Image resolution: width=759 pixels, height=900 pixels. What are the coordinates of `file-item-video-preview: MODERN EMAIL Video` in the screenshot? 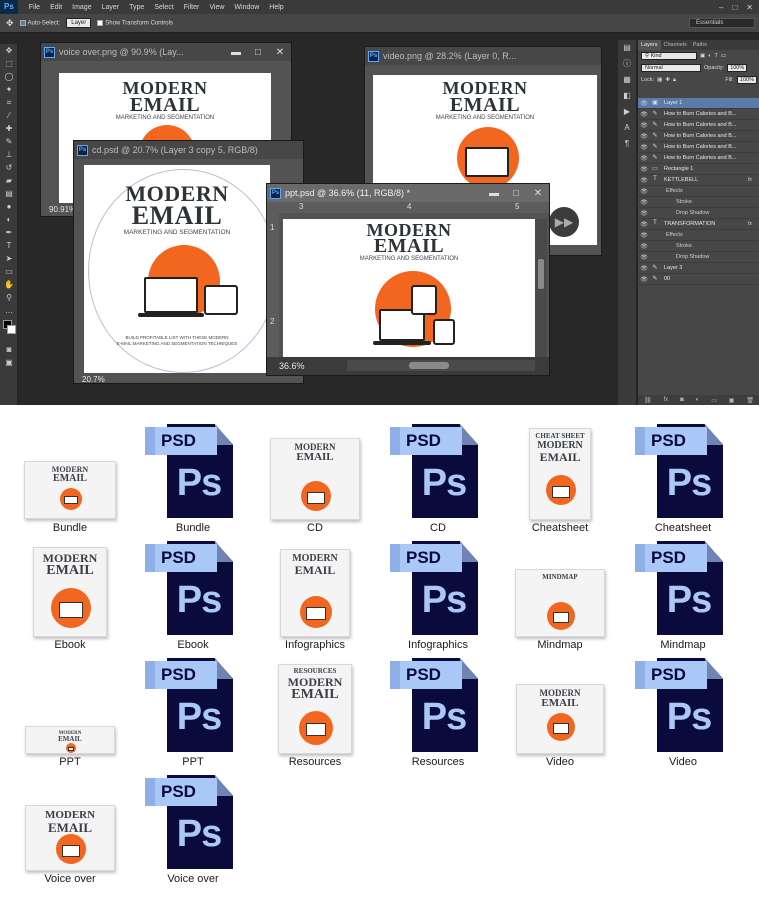 It's located at (560, 711).